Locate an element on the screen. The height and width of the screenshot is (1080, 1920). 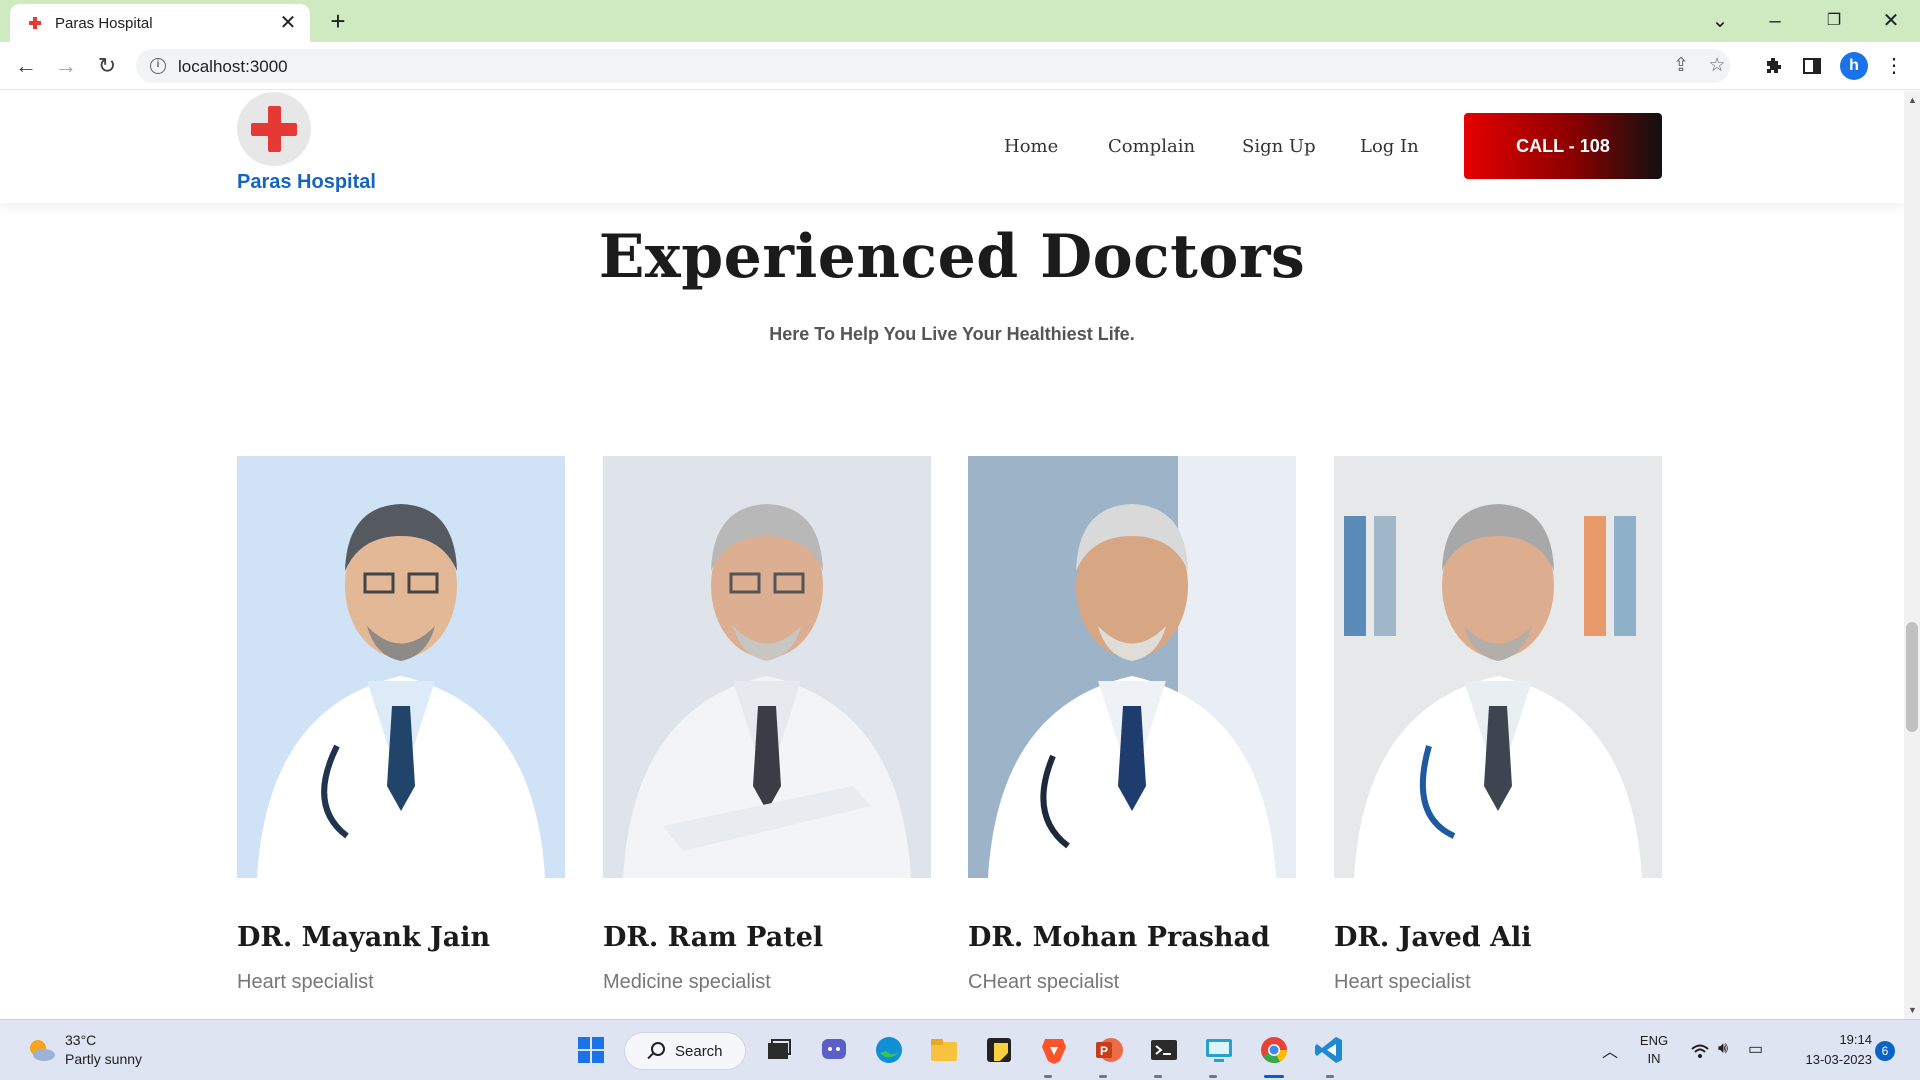
browser-tab-strip: Paras Hospital ✕ + ⌄ – ❐ ✕ is located at coordinates (960, 21).